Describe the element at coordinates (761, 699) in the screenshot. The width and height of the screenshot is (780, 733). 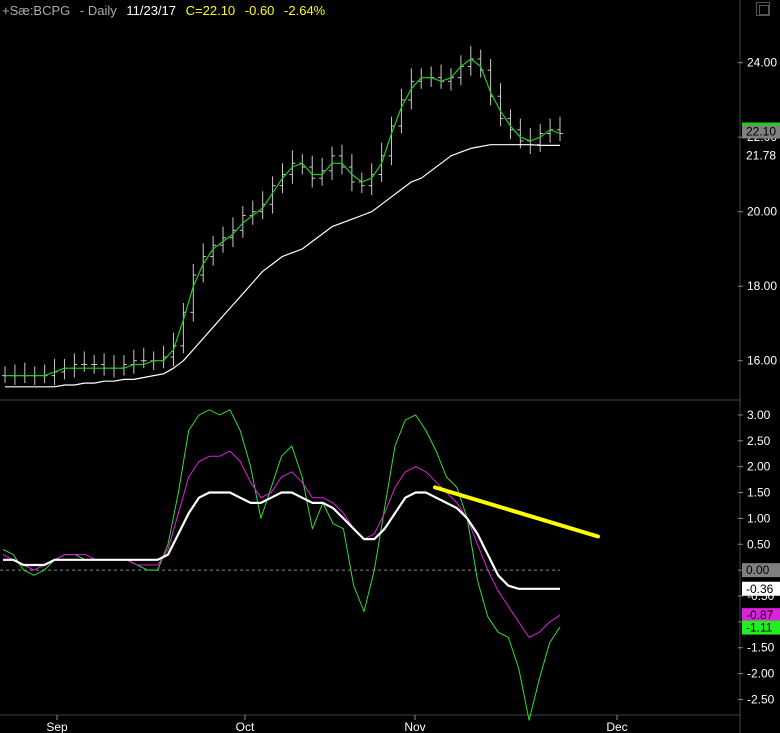
I see `osc-tick-label: -2.50` at that location.